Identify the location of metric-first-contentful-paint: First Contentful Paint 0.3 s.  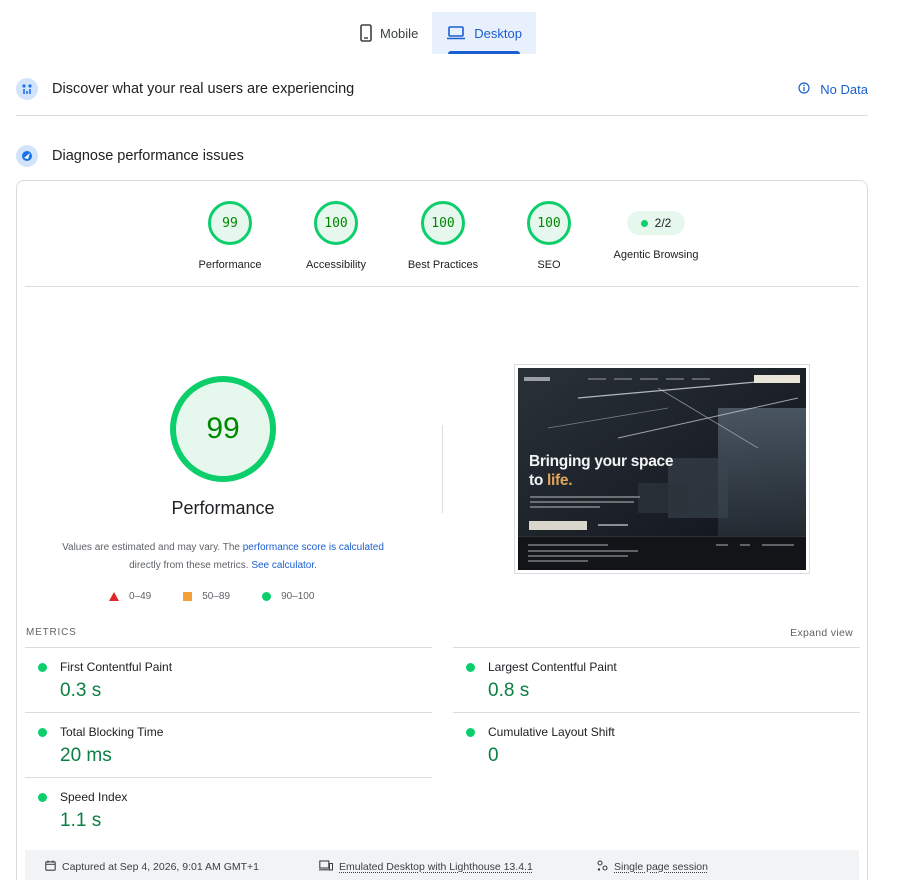
(228, 679).